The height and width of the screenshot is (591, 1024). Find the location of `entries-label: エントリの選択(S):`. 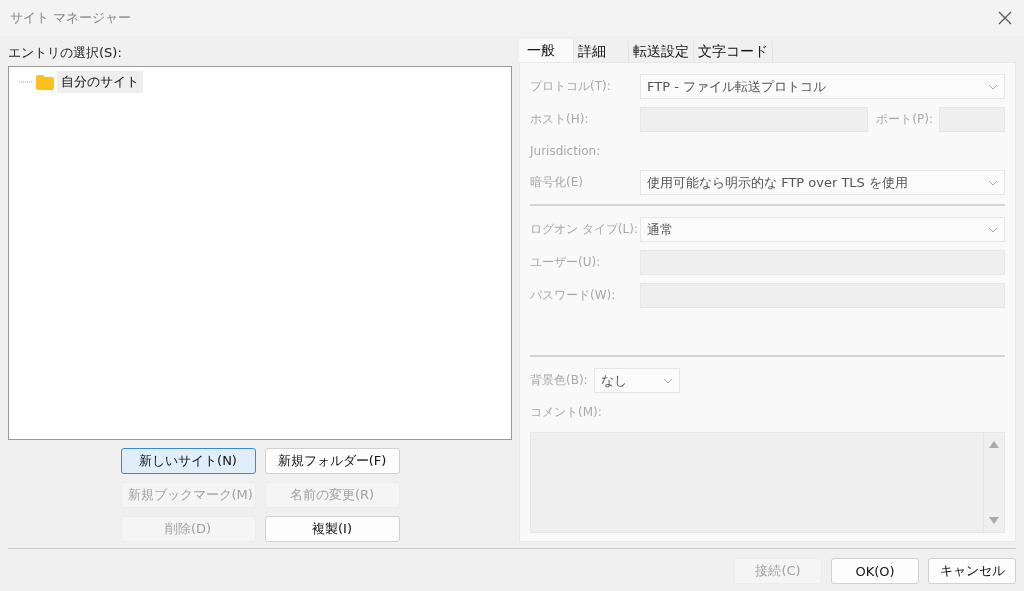

entries-label: エントリの選択(S): is located at coordinates (65, 53).